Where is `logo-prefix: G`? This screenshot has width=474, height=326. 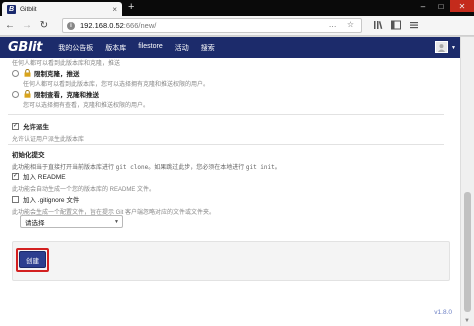
logo-prefix: G is located at coordinates (13, 47).